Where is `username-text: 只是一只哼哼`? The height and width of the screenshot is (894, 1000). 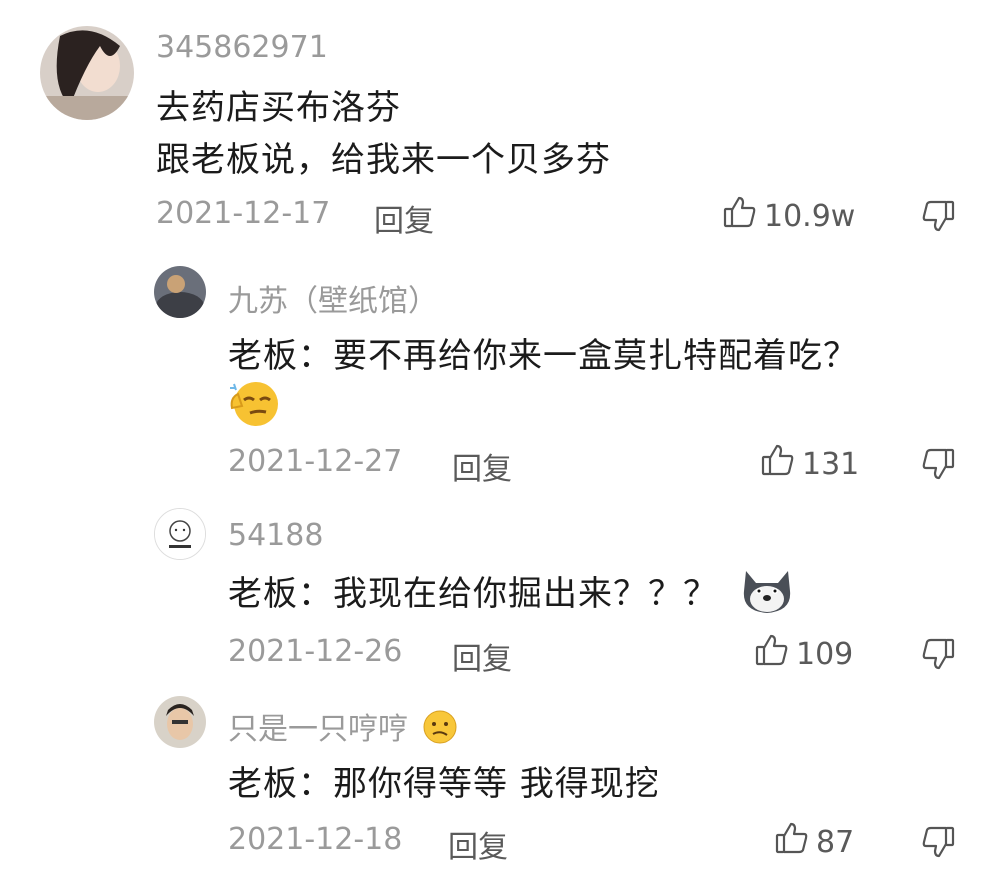
username-text: 只是一只哼哼 is located at coordinates (318, 729).